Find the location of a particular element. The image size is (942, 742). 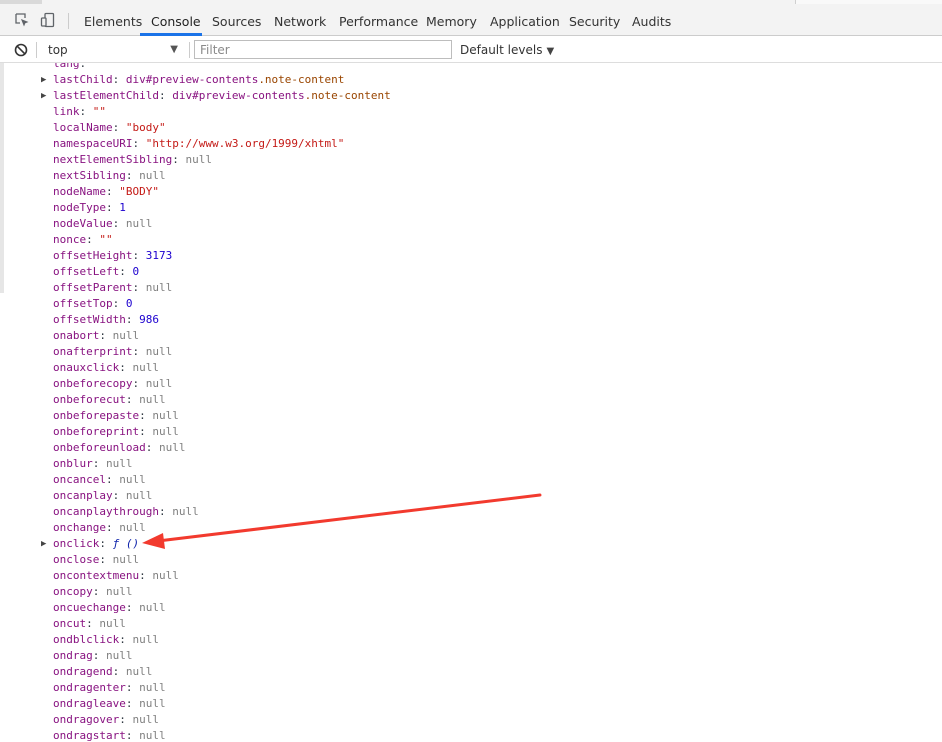

console-property-row: nextSibling: null is located at coordinates (109, 176).